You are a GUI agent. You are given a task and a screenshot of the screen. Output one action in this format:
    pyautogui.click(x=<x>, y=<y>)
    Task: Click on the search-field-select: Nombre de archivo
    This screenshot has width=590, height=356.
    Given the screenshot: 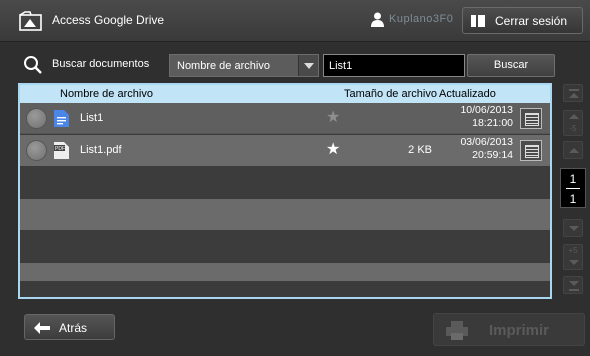 What is the action you would take?
    pyautogui.click(x=244, y=65)
    